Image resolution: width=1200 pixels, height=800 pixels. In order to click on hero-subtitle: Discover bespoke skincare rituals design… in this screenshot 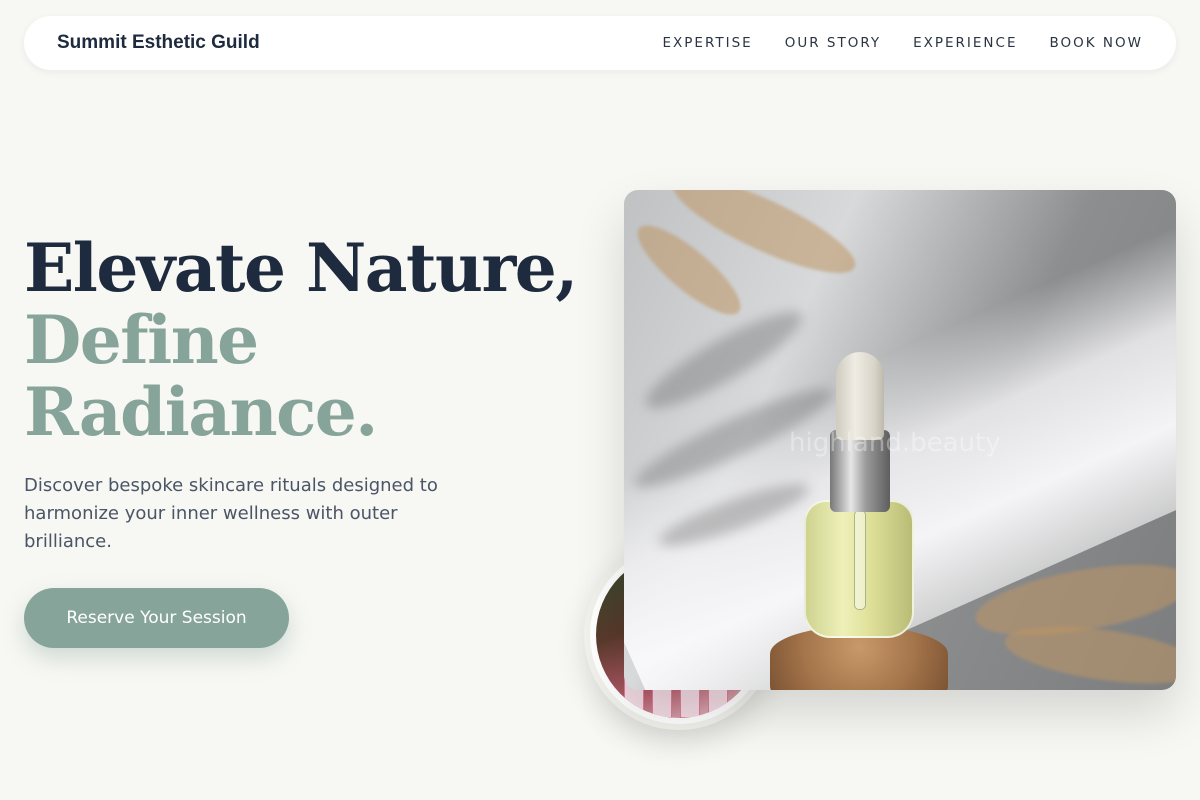, I will do `click(231, 513)`.